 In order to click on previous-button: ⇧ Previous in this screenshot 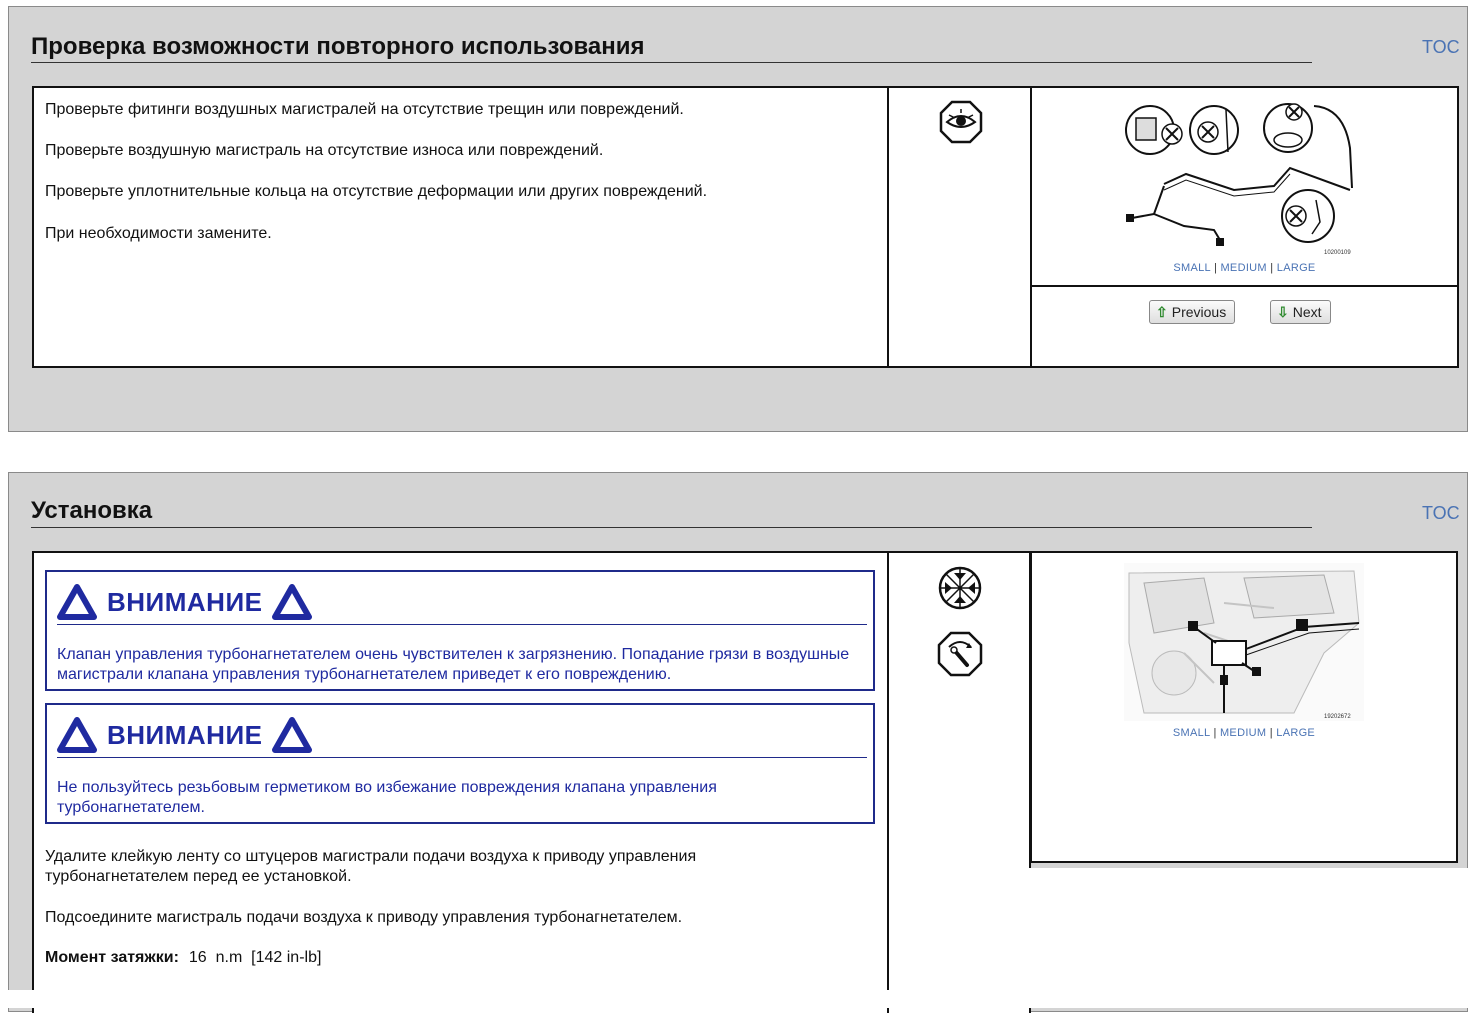, I will do `click(1192, 312)`.